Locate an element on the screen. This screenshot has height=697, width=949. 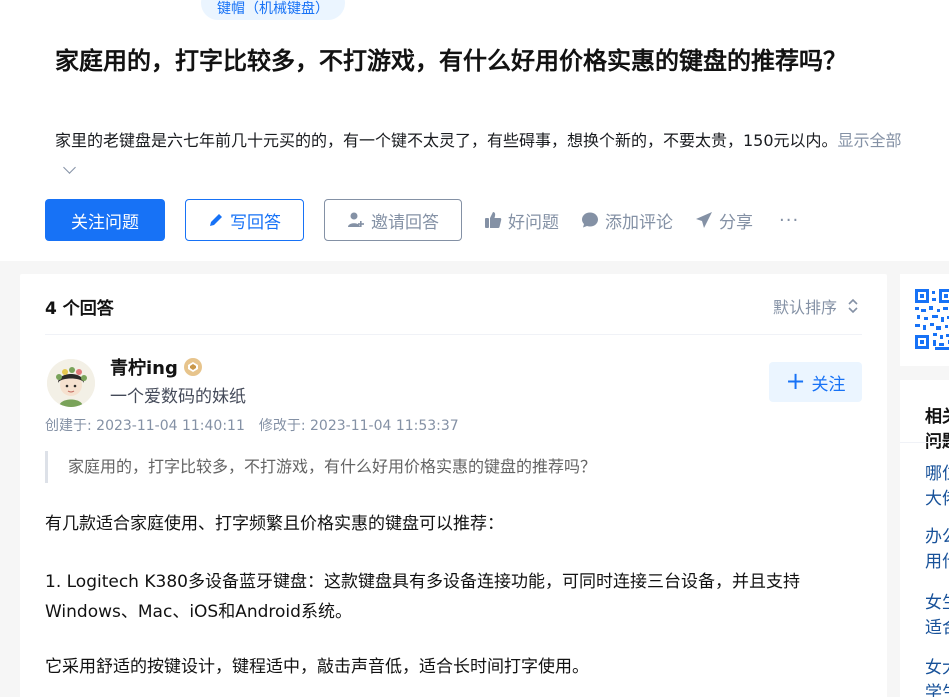
question-title: 家庭用的，打字比较多，不打游戏，有什么好用价格实惠的键盘的推荐吗？ is located at coordinates (451, 61).